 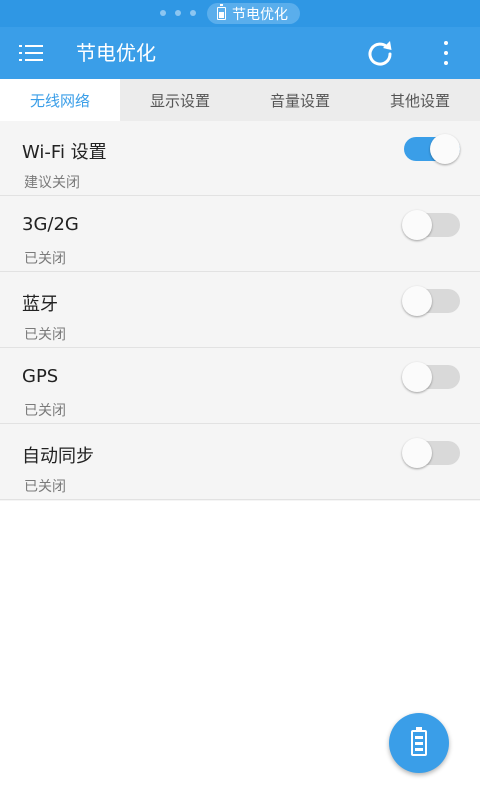 I want to click on status-bar: 节电优化, so click(x=240, y=13).